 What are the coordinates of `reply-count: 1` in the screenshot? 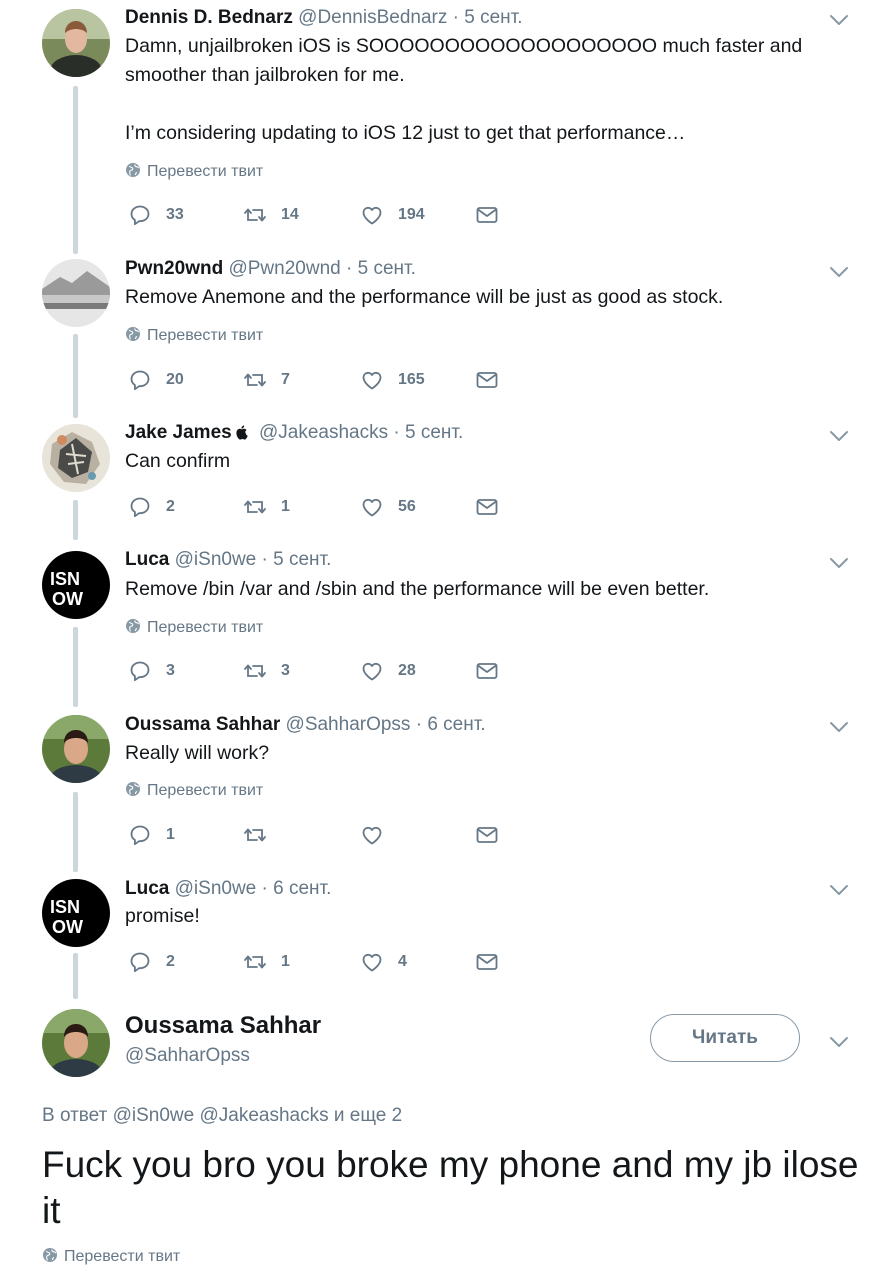 It's located at (170, 834).